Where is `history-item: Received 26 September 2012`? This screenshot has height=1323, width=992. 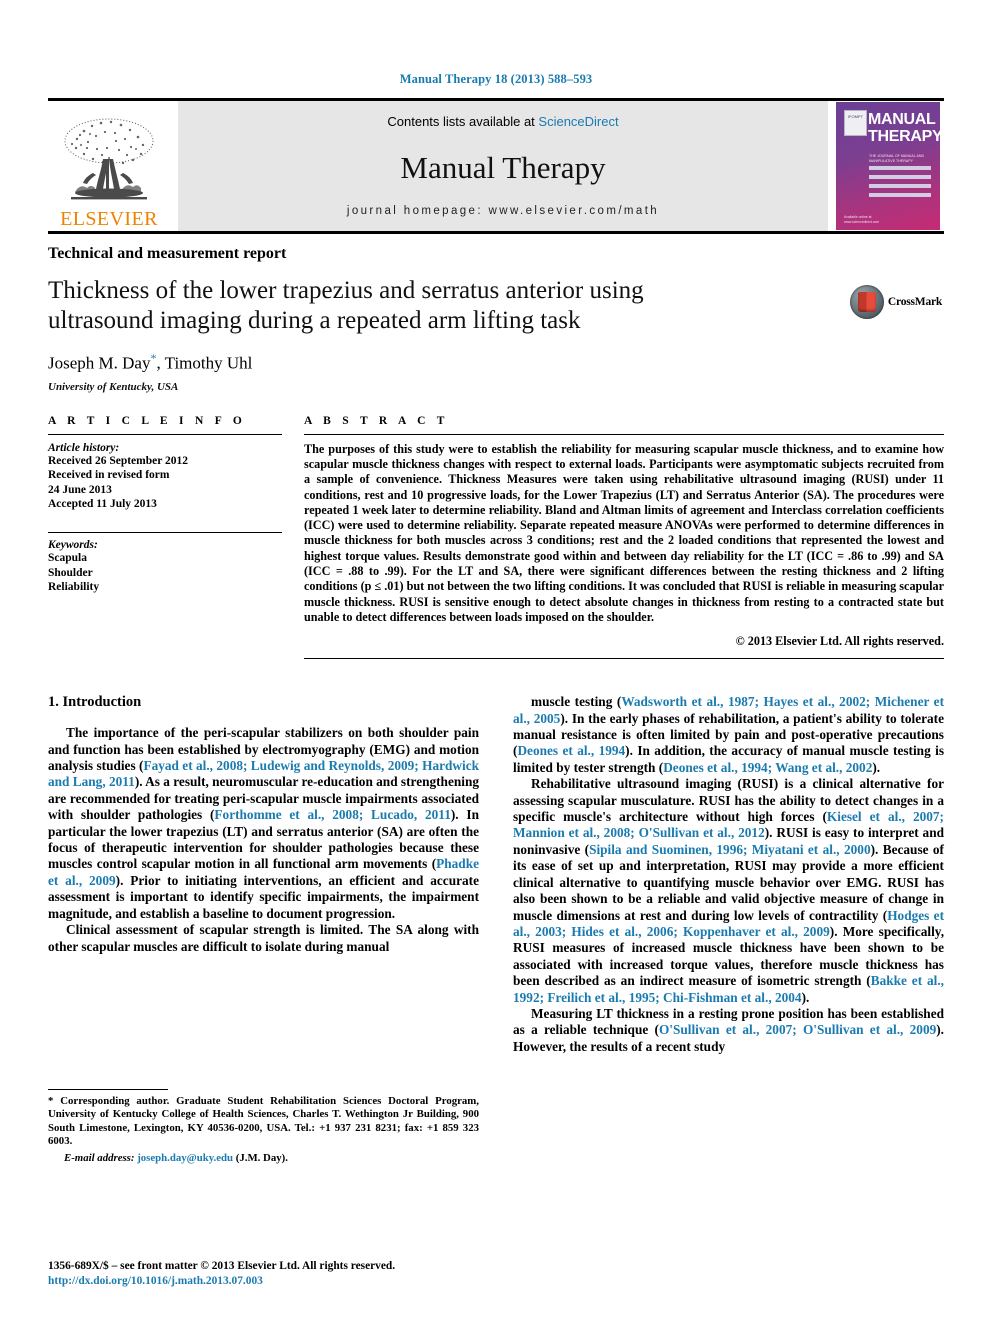
history-item: Received 26 September 2012 is located at coordinates (118, 460).